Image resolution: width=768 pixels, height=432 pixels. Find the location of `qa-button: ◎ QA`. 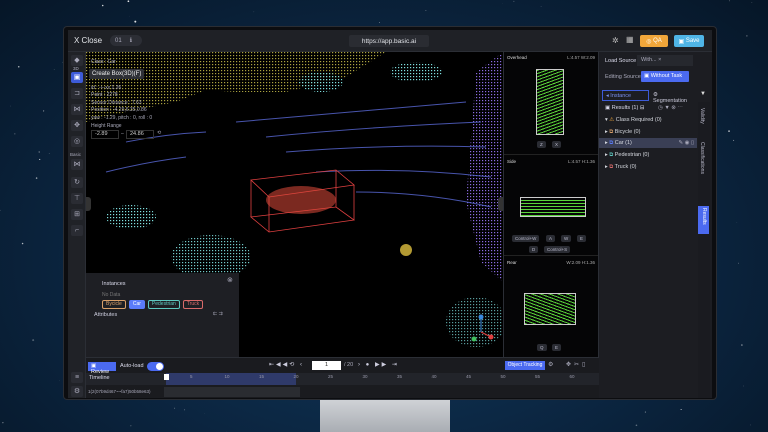

qa-button: ◎ QA is located at coordinates (654, 41).